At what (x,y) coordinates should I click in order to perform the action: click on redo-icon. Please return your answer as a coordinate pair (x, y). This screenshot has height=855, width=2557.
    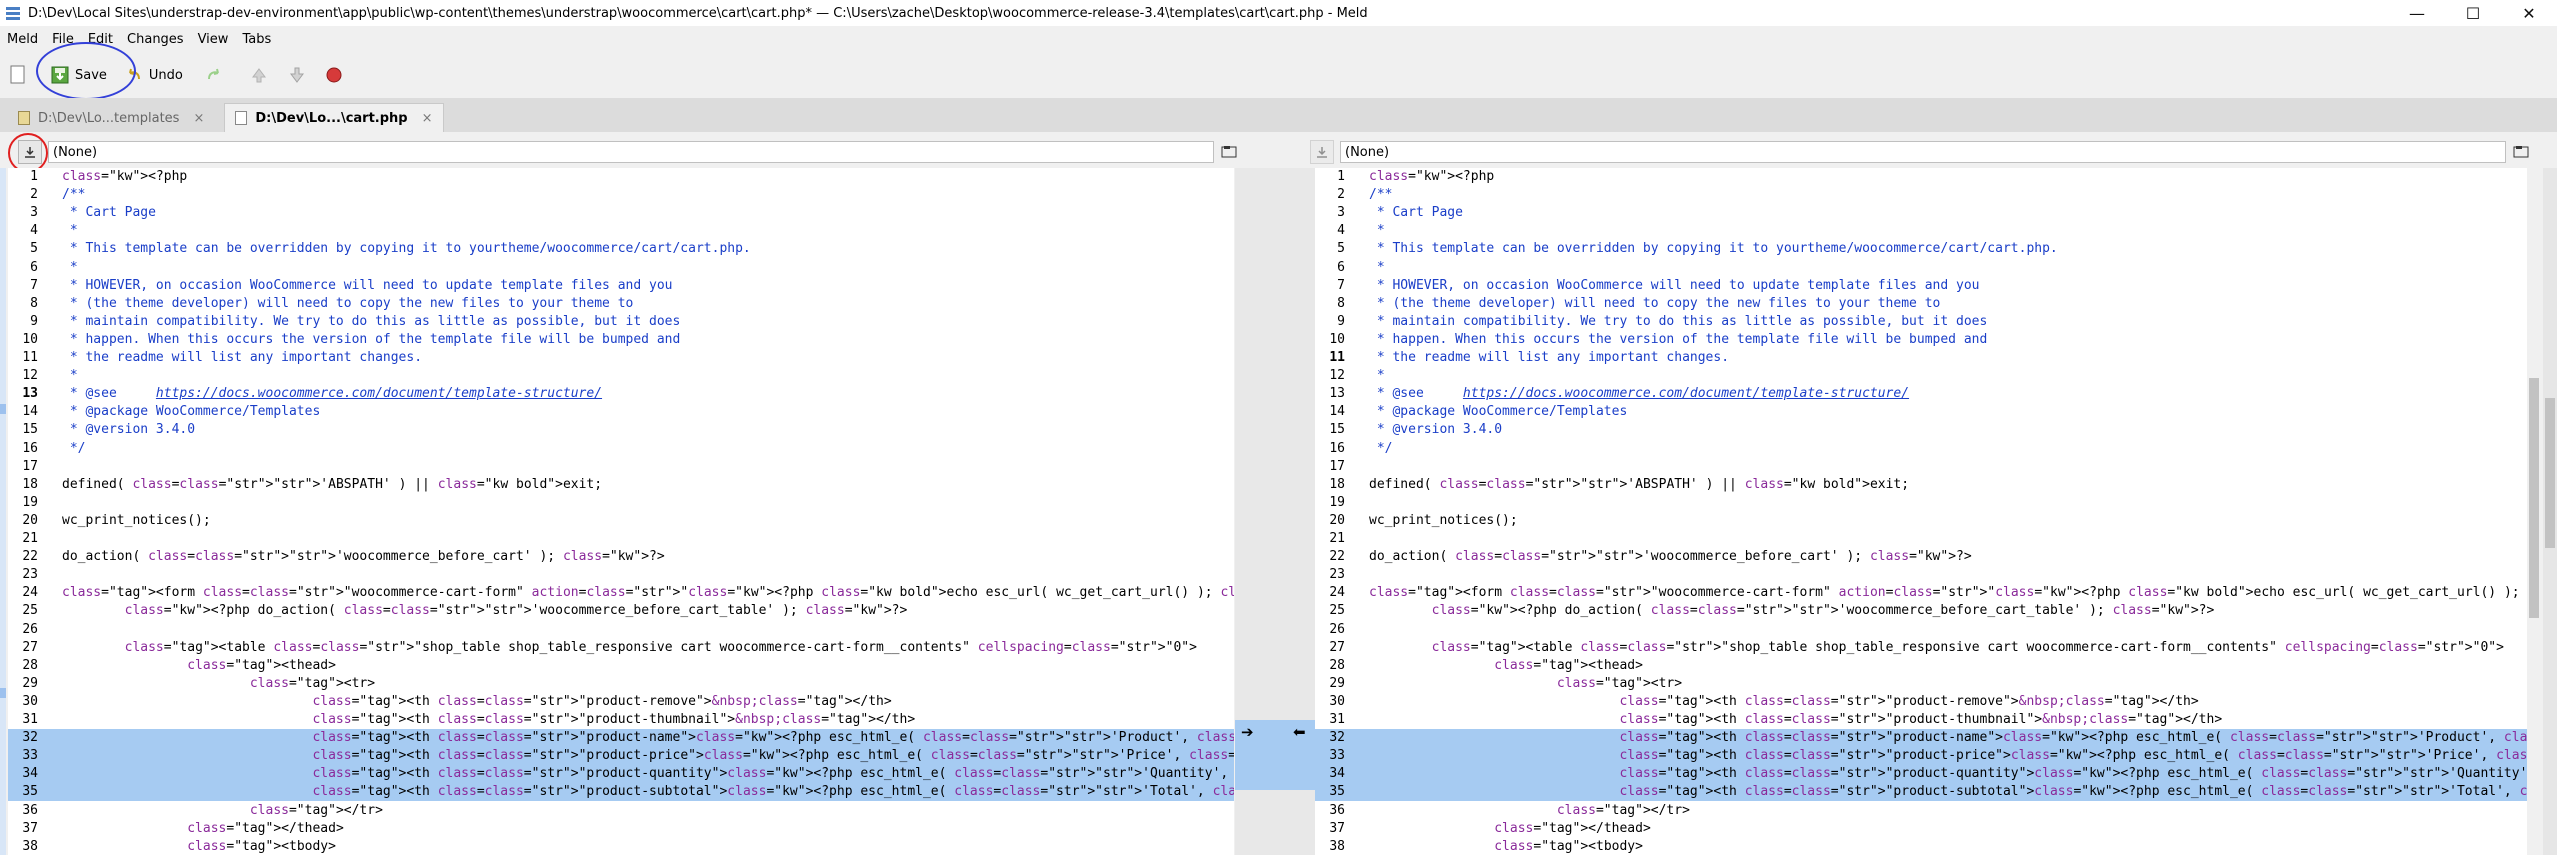
    Looking at the image, I should click on (213, 74).